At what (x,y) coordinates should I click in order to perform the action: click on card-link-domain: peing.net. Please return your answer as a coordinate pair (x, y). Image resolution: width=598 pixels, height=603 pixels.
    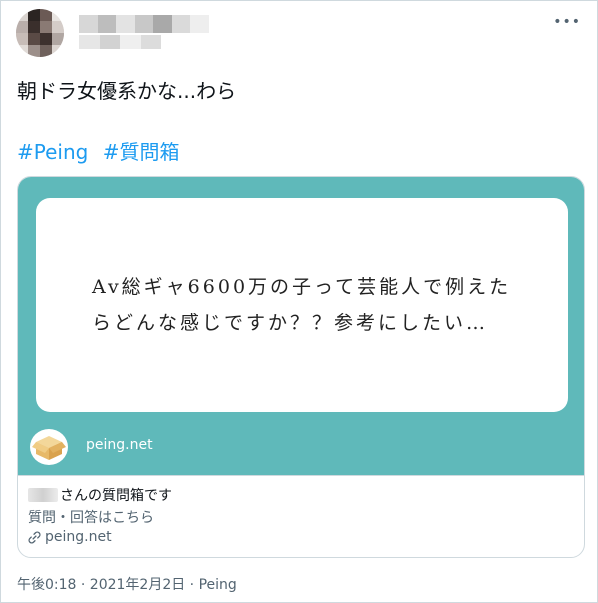
    Looking at the image, I should click on (78, 537).